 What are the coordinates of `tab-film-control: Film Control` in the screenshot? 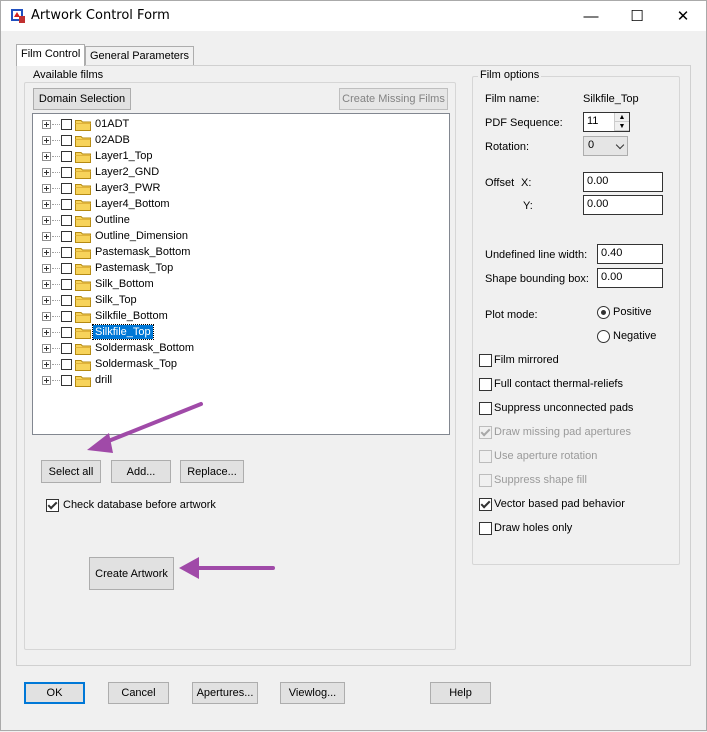 It's located at (51, 55).